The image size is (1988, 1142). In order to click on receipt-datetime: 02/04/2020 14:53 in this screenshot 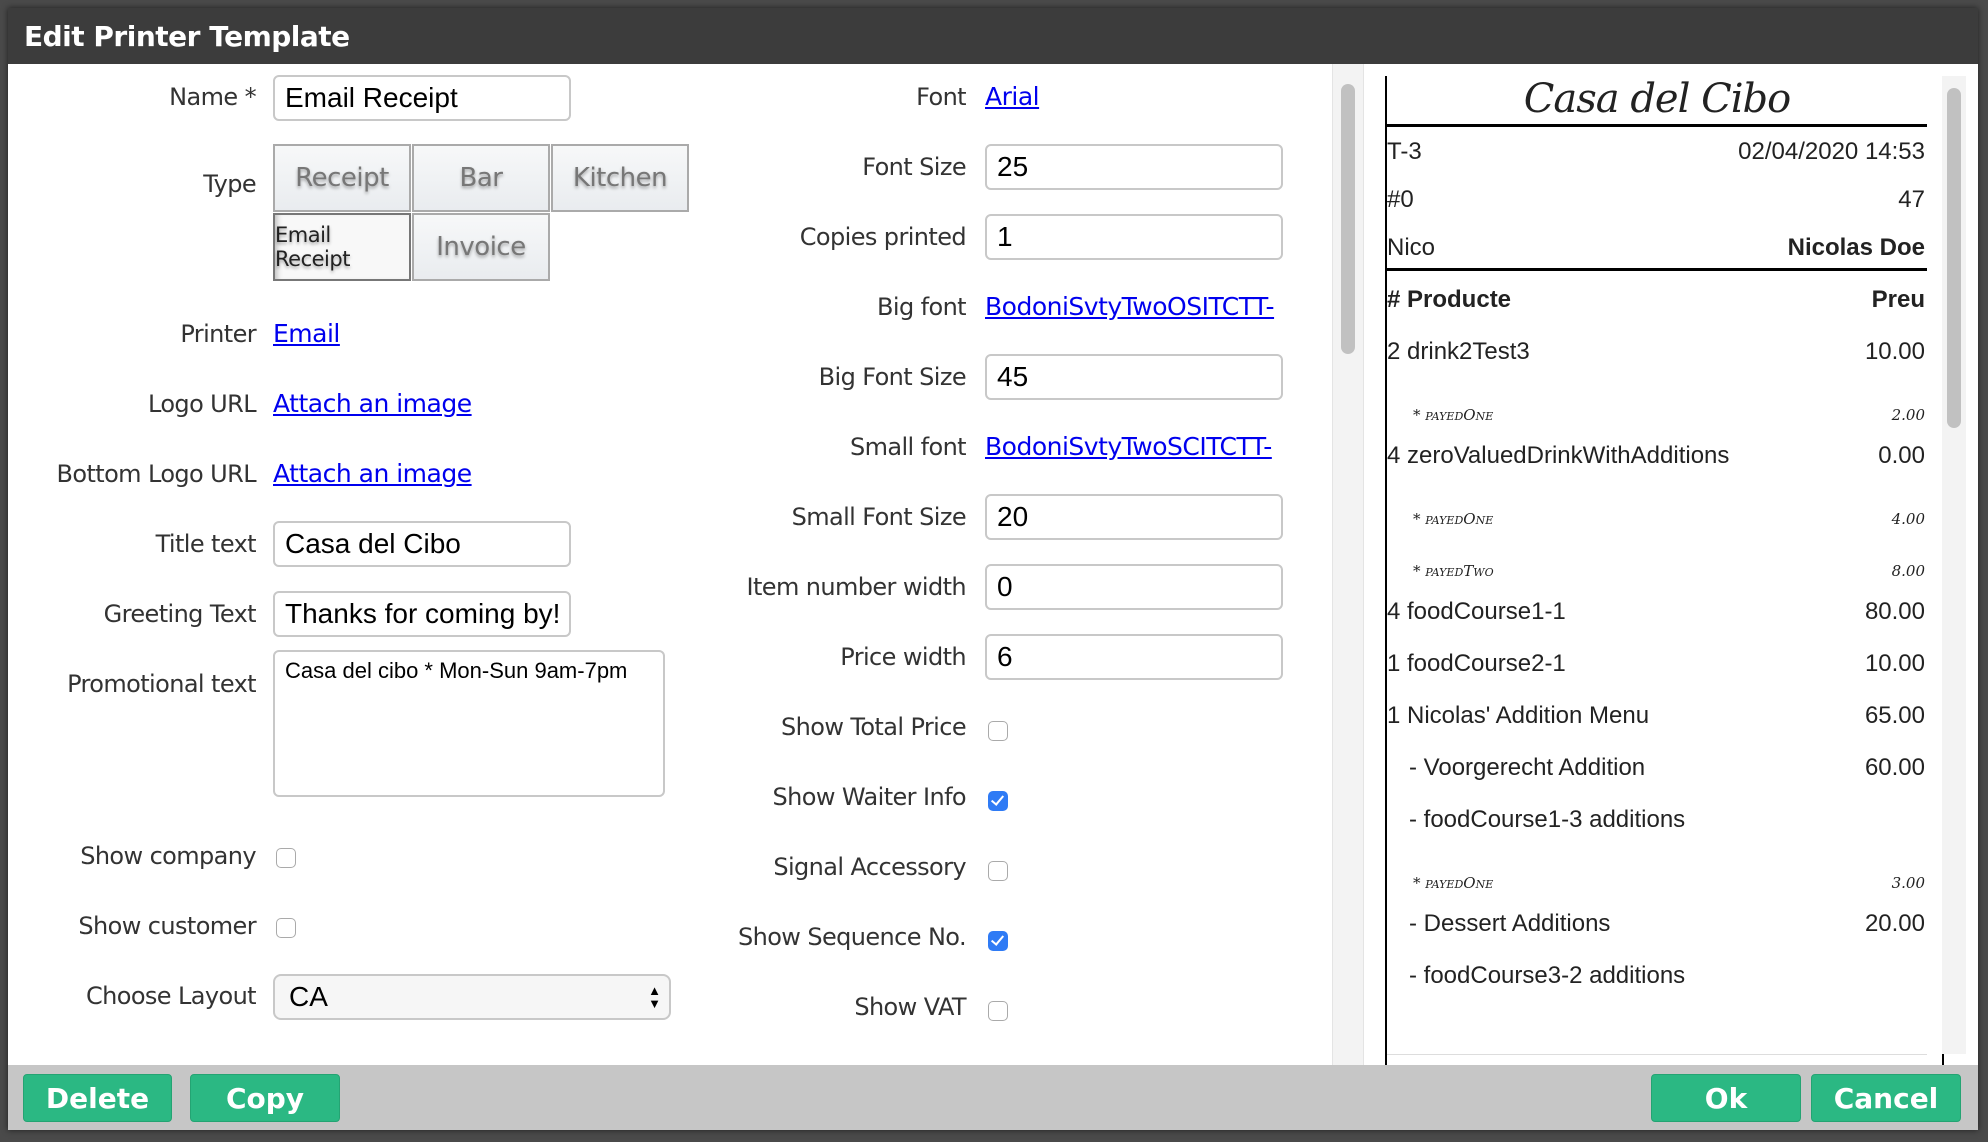, I will do `click(1831, 151)`.